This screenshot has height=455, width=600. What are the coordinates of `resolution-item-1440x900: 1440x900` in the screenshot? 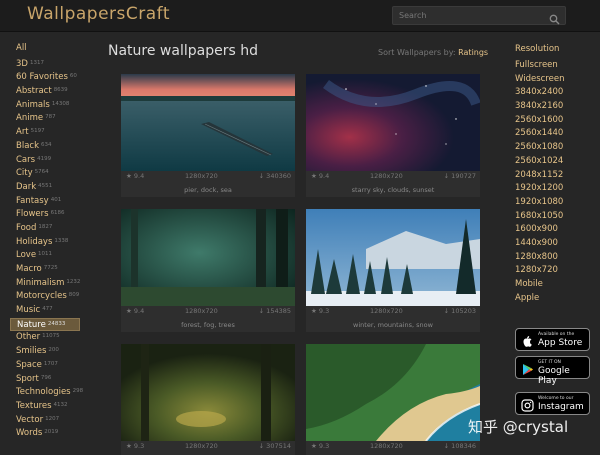 It's located at (553, 244).